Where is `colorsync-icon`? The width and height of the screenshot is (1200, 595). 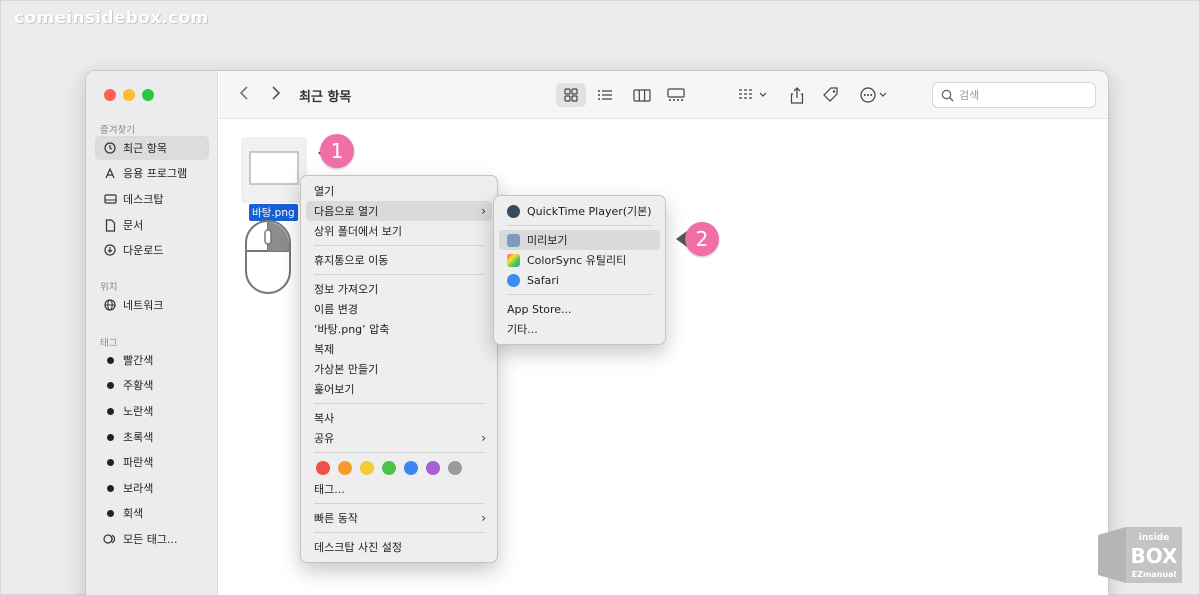
colorsync-icon is located at coordinates (513, 260).